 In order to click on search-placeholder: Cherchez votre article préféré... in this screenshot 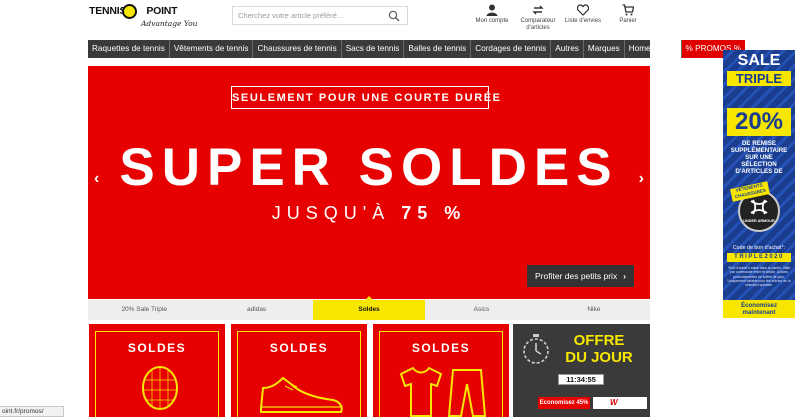, I will do `click(291, 15)`.